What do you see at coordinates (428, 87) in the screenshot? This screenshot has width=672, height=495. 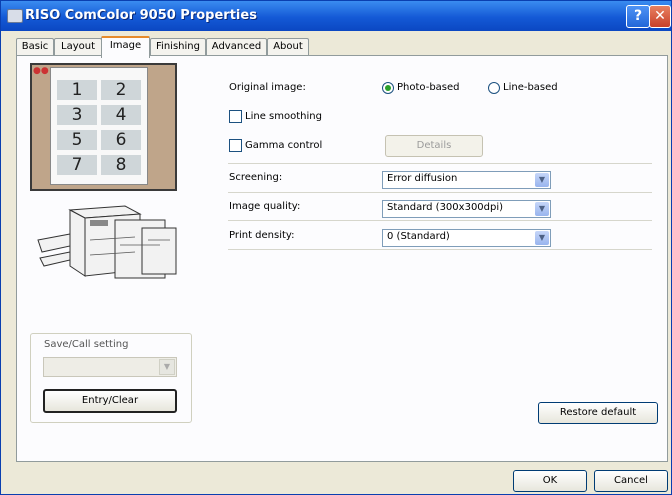 I see `photo-based-label: Photo-based` at bounding box center [428, 87].